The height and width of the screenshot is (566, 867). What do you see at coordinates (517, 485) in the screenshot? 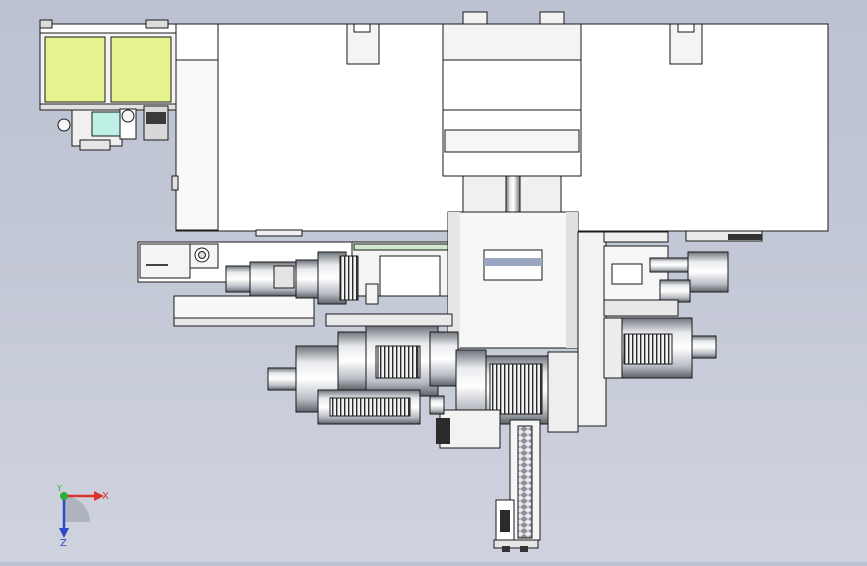
I see `rack-drive` at bounding box center [517, 485].